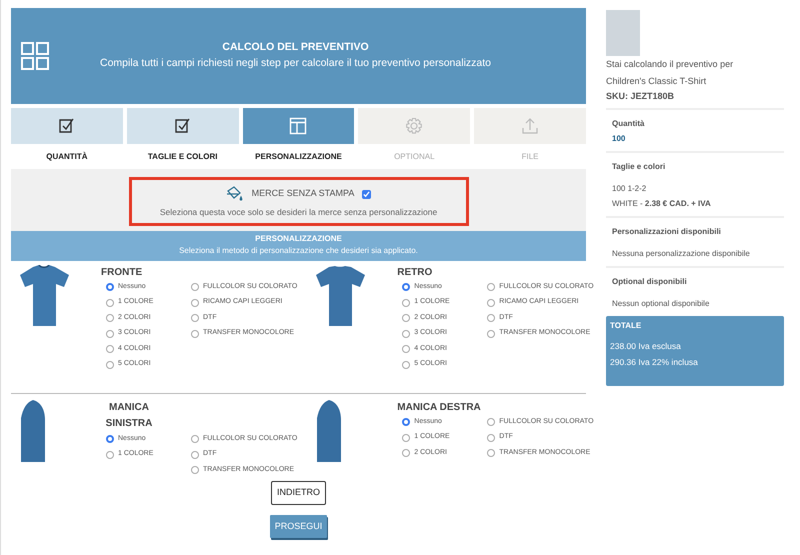  What do you see at coordinates (298, 250) in the screenshot?
I see `section-subtitle: Seleziona il metodo di personalizzazione che desideri sia applicato.` at bounding box center [298, 250].